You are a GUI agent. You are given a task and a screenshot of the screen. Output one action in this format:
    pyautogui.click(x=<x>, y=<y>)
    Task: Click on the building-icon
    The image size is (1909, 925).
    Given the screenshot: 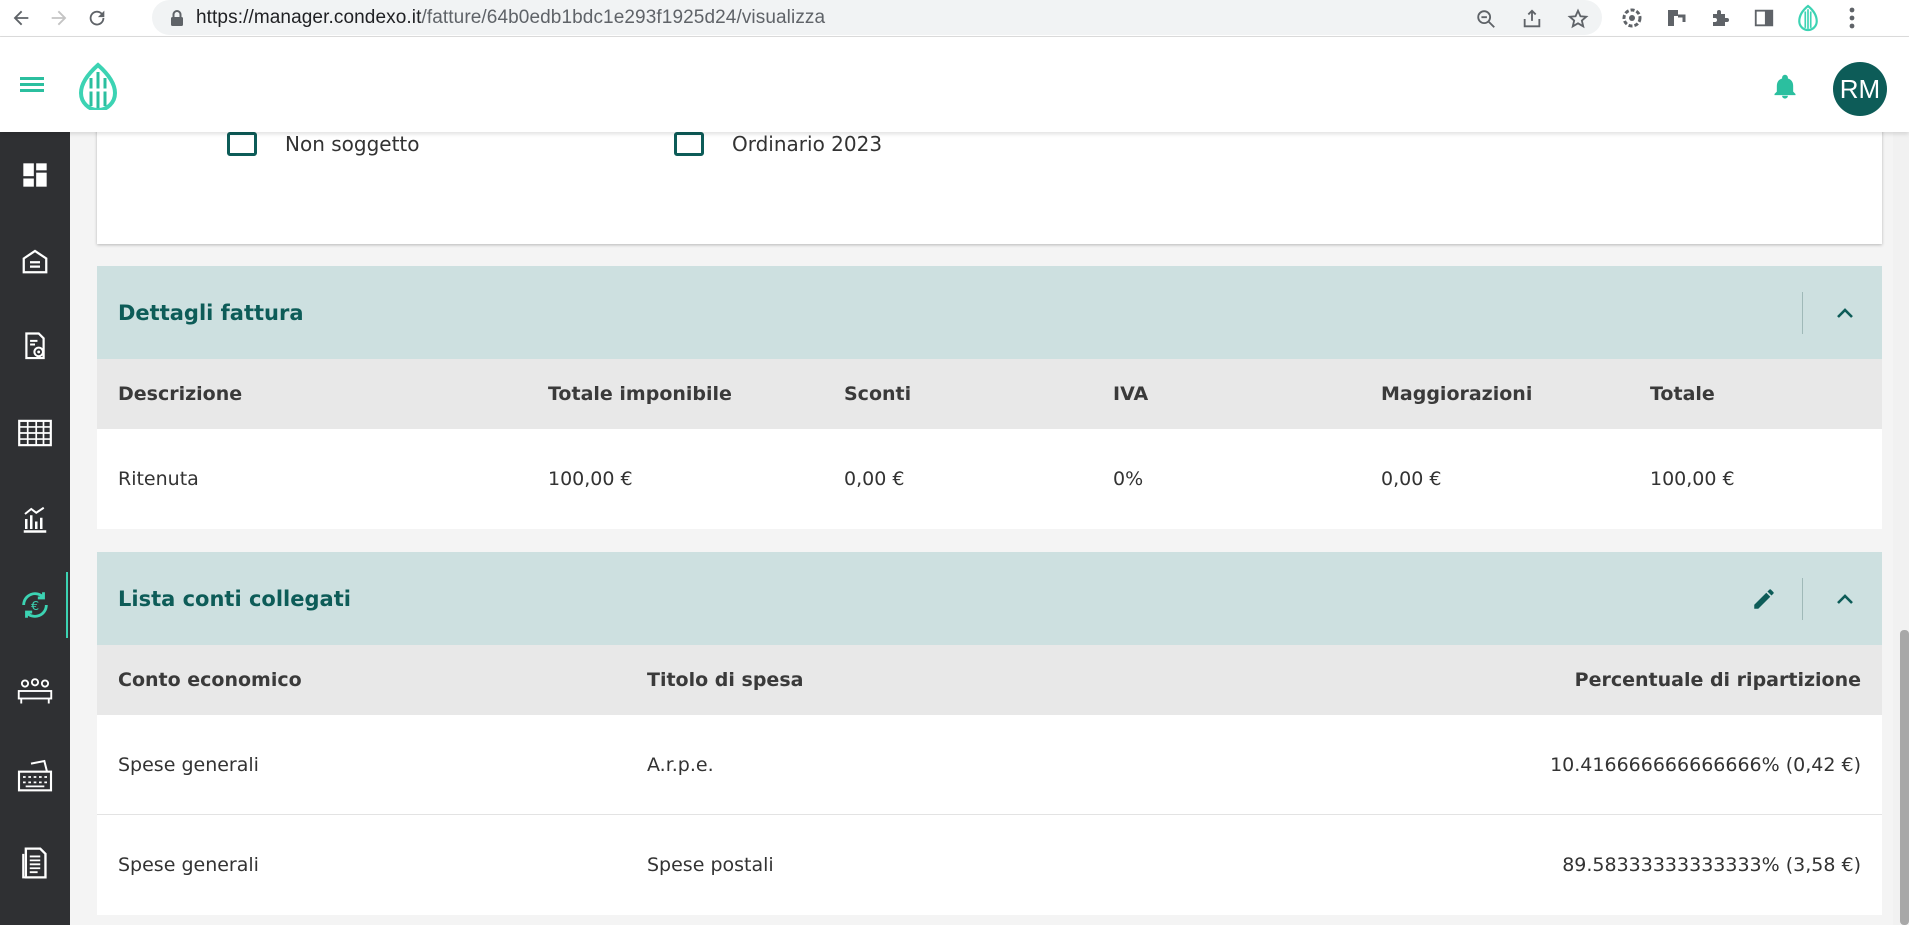 What is the action you would take?
    pyautogui.click(x=35, y=261)
    